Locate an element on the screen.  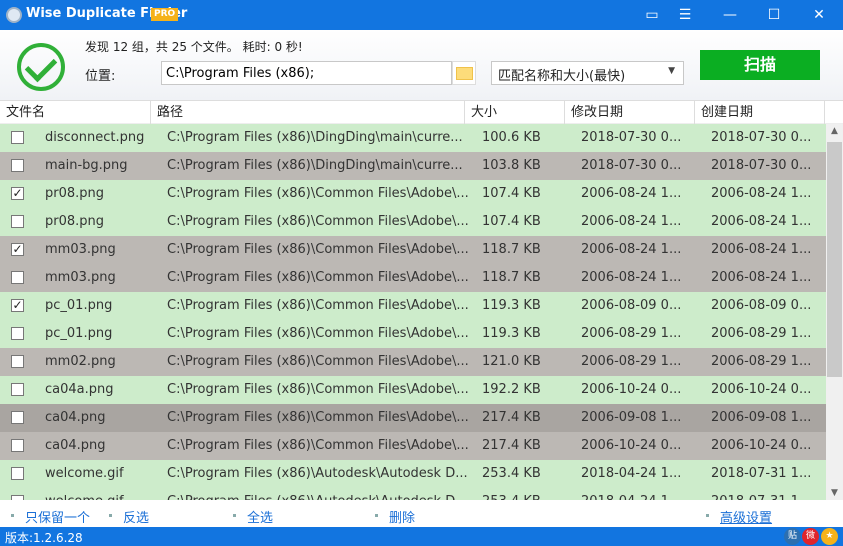
weibo-icon: 微 is located at coordinates (810, 536).